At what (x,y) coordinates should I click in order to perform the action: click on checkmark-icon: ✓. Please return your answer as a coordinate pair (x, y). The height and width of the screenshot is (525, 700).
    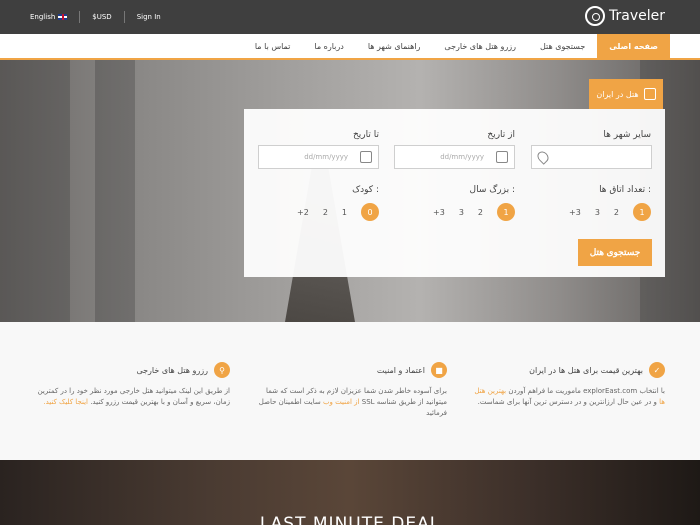
    Looking at the image, I should click on (657, 370).